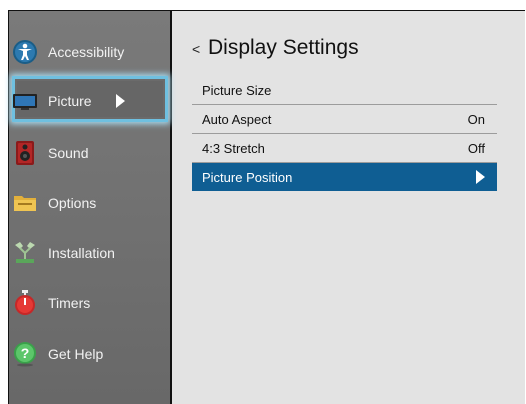  What do you see at coordinates (25, 253) in the screenshot?
I see `network-icon` at bounding box center [25, 253].